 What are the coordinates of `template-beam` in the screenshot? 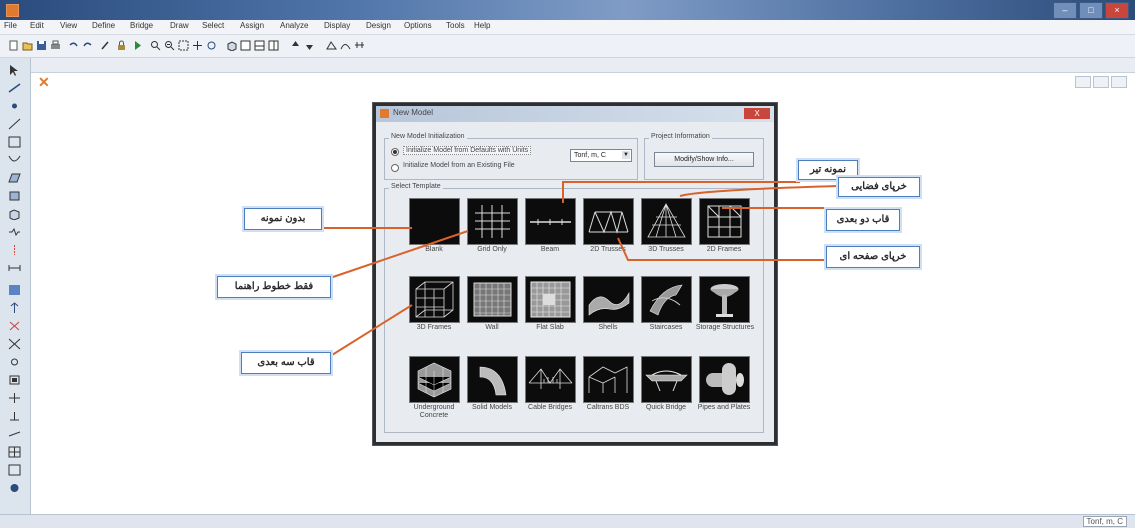 It's located at (550, 221).